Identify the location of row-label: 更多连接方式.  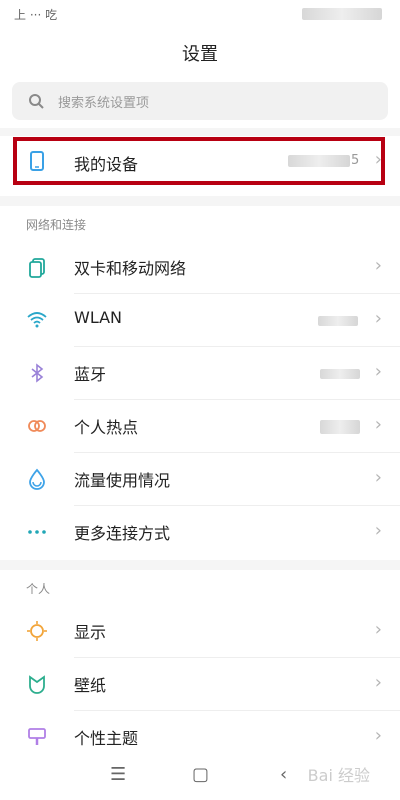
(122, 533).